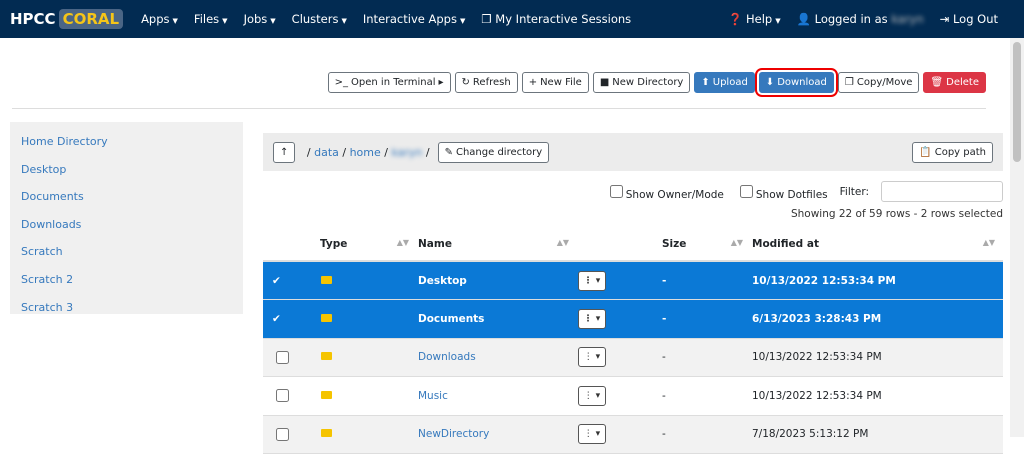 The width and height of the screenshot is (1024, 454). Describe the element at coordinates (633, 357) in the screenshot. I see `table-row: Downloads ⋮ ▾ - 10/13/2022 12:53:34 PM` at that location.